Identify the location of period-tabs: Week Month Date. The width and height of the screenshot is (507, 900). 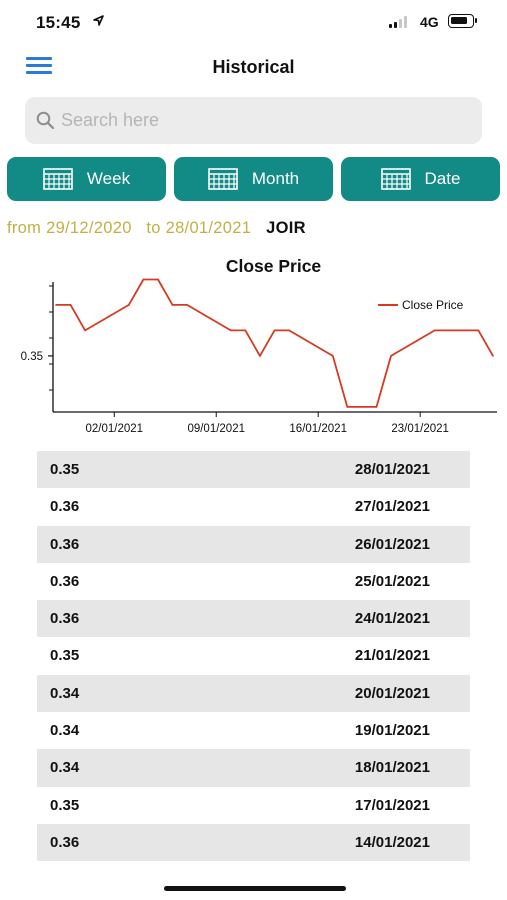
(254, 179).